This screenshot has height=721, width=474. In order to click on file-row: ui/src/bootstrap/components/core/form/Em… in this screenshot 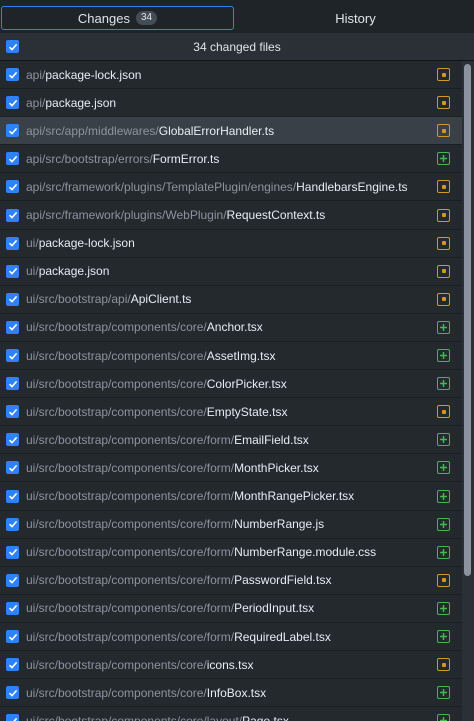, I will do `click(231, 440)`.